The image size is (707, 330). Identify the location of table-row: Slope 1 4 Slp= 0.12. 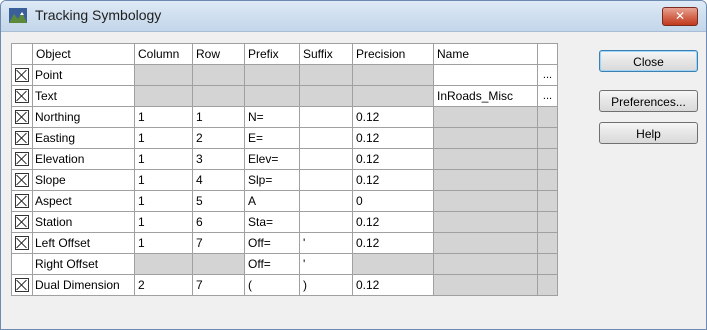
(284, 180).